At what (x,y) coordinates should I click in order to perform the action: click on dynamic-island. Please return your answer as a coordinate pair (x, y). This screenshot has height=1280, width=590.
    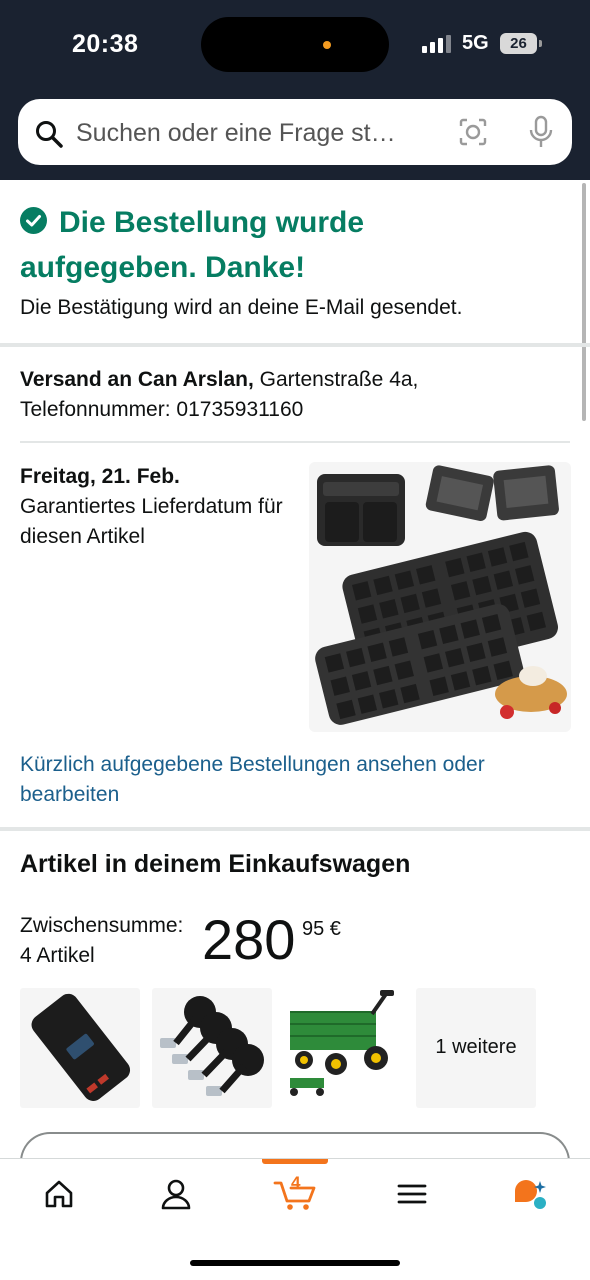
    Looking at the image, I should click on (295, 44).